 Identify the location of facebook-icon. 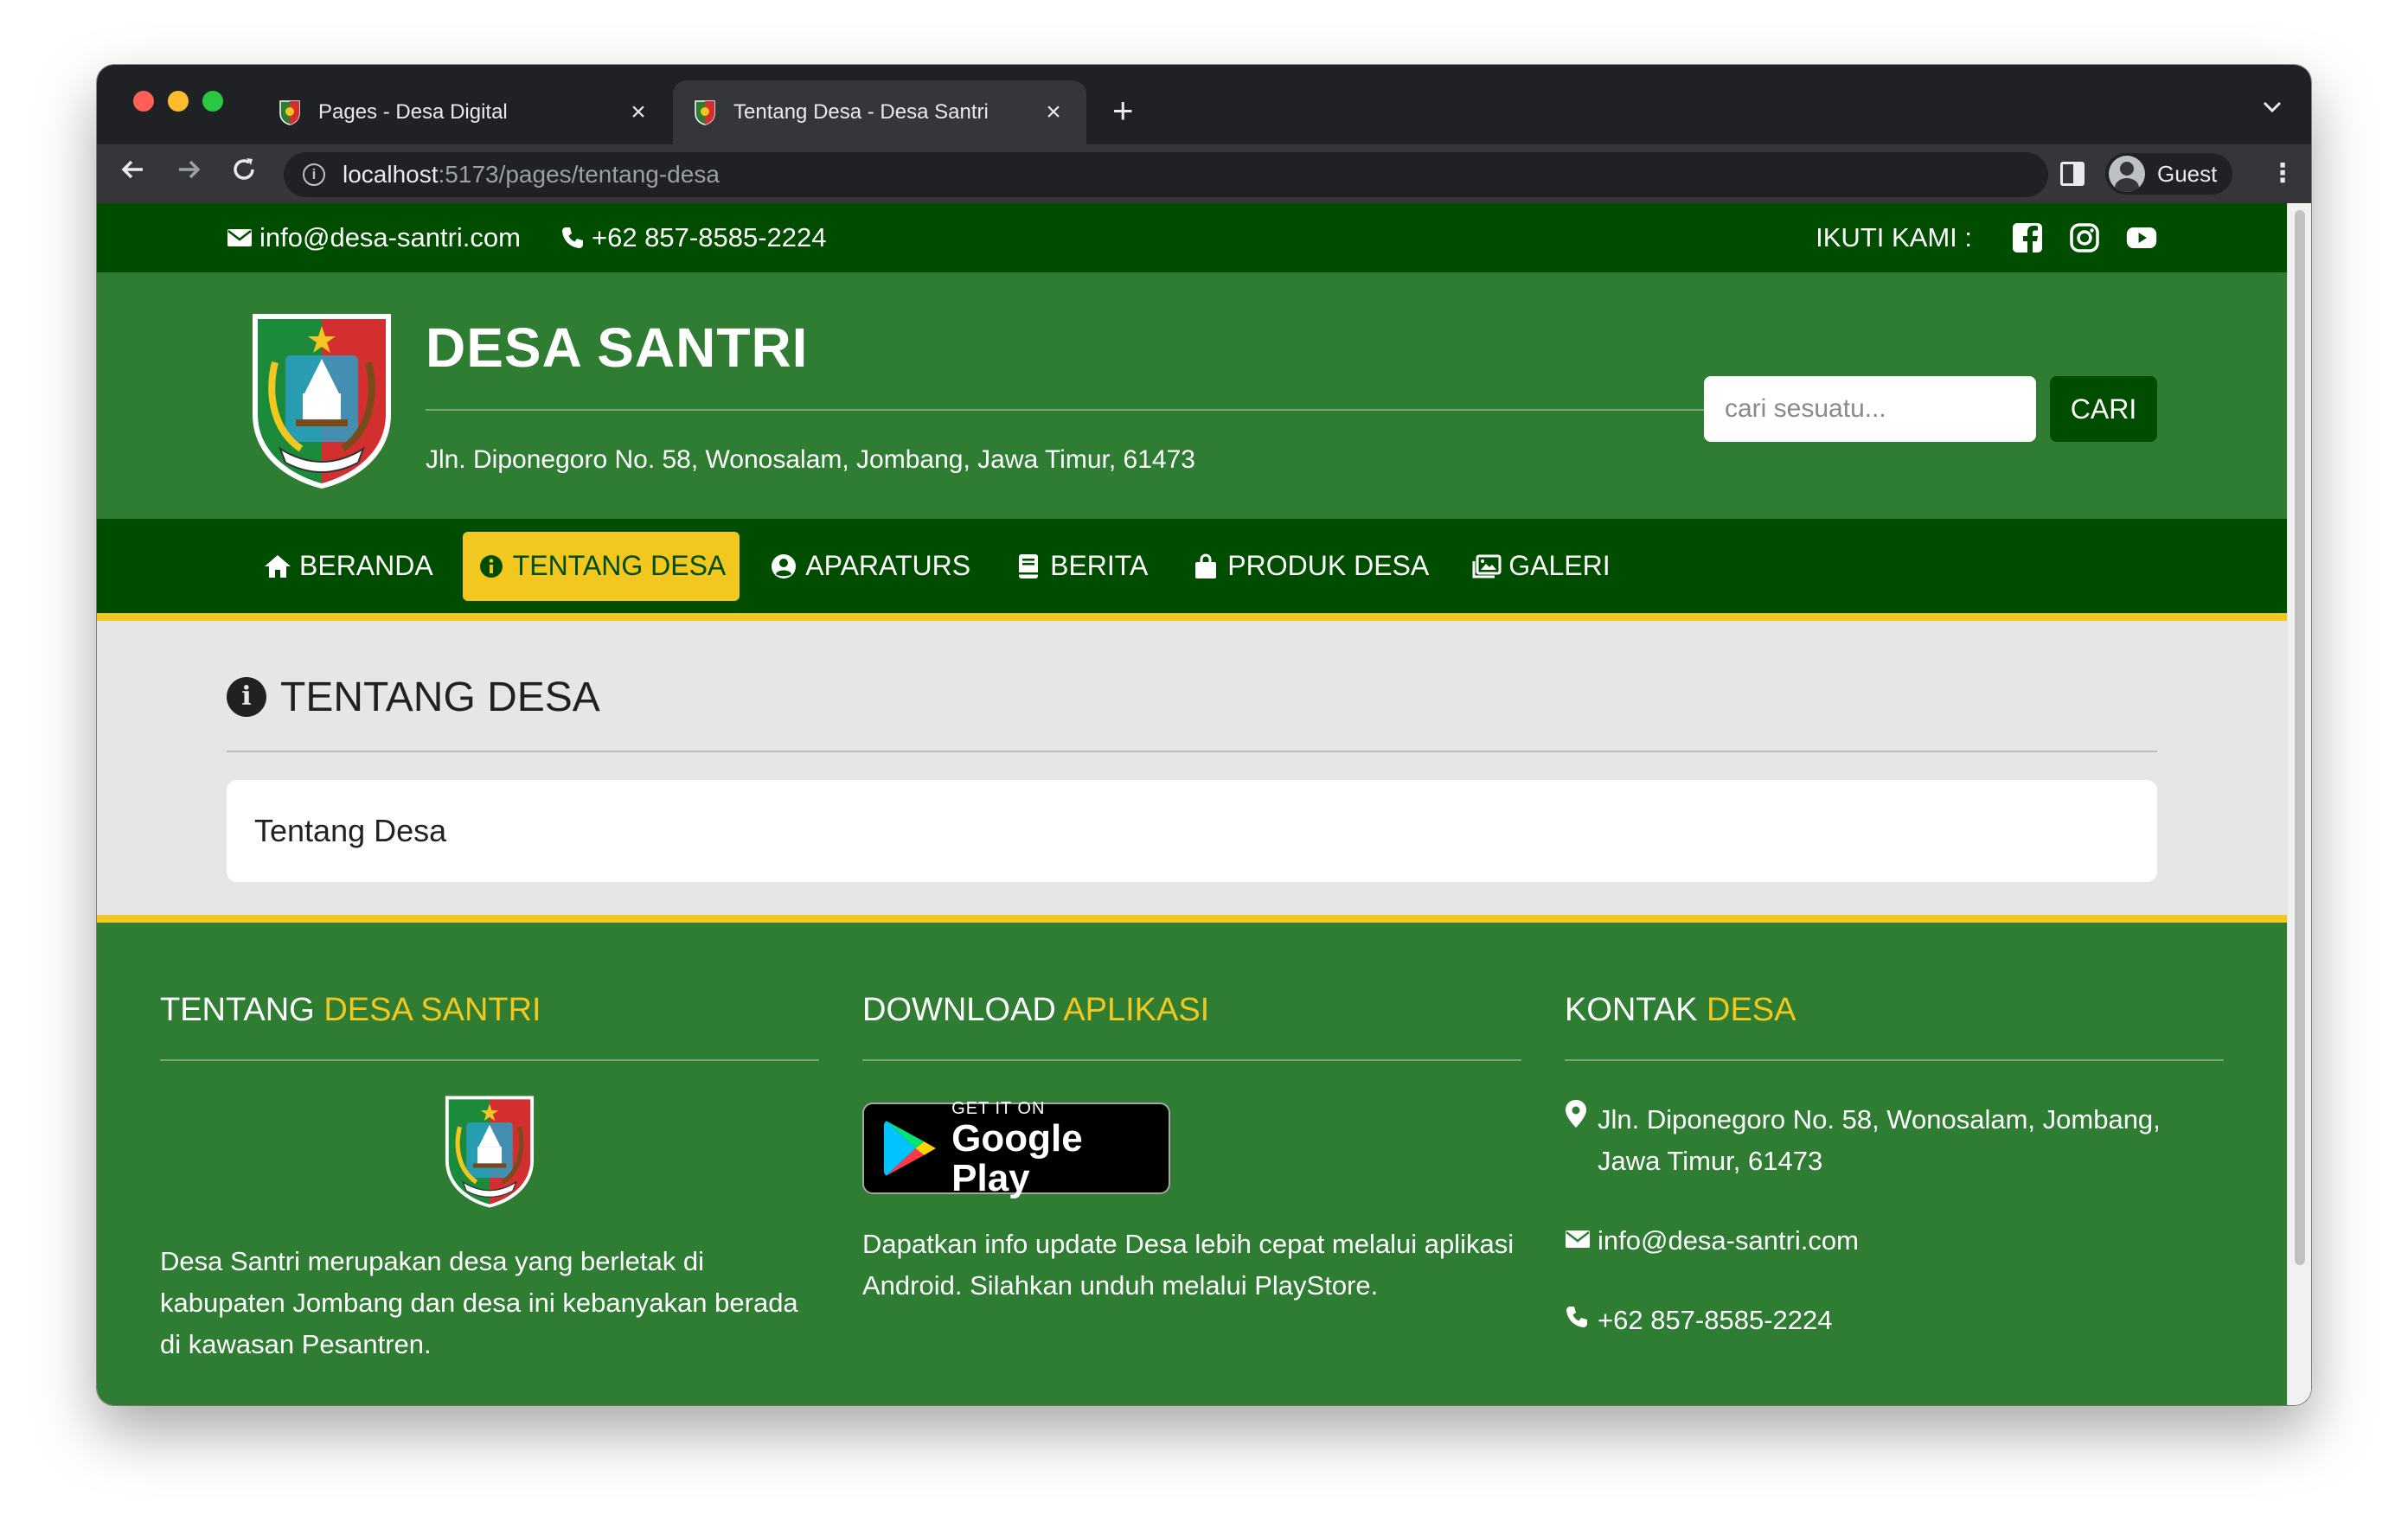
(2027, 237).